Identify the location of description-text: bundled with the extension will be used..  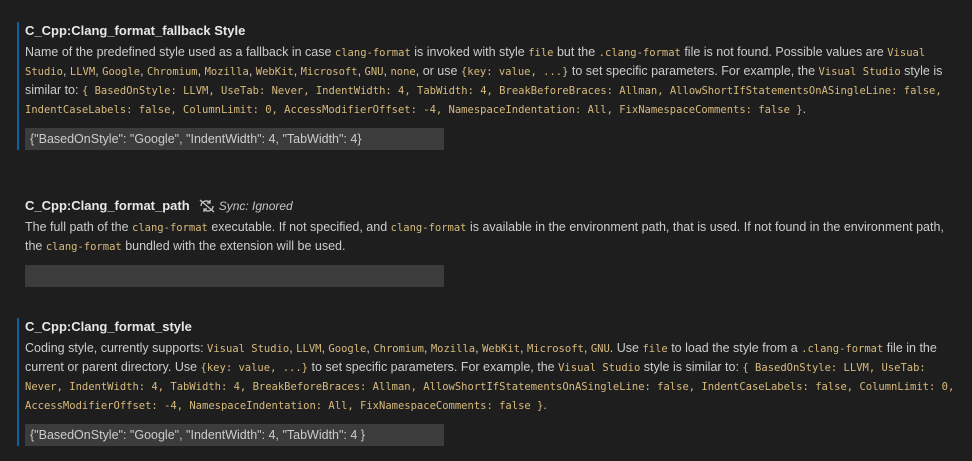
(233, 246).